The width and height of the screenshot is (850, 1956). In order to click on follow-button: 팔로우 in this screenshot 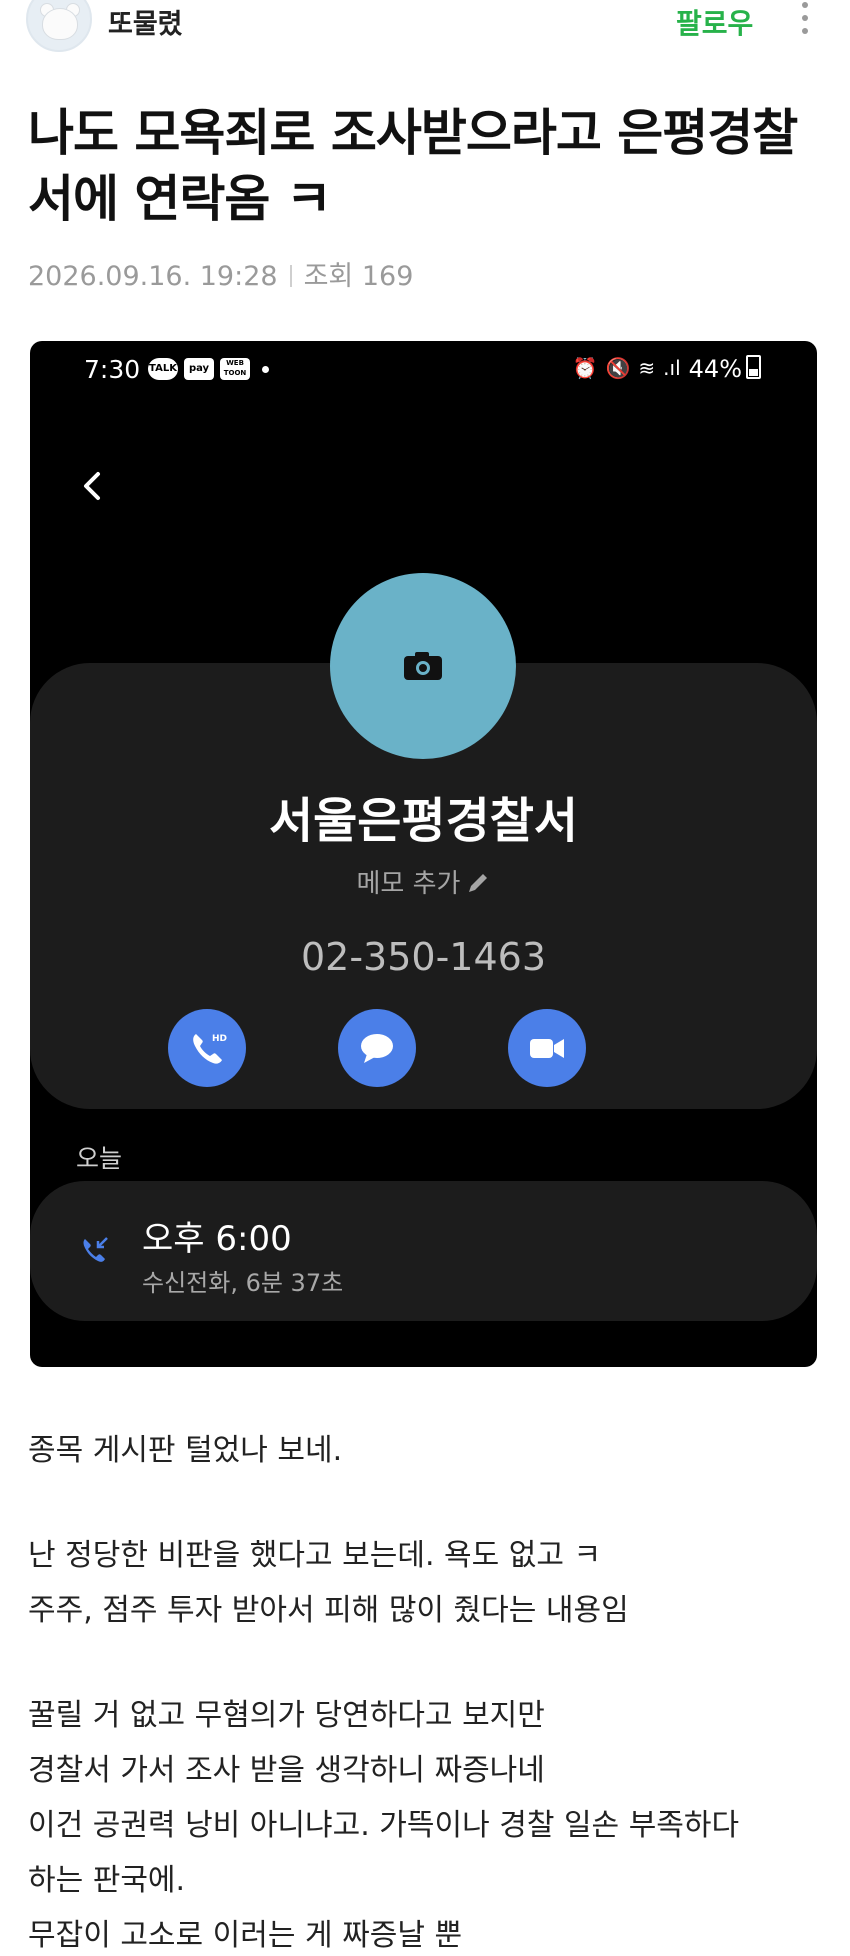, I will do `click(714, 22)`.